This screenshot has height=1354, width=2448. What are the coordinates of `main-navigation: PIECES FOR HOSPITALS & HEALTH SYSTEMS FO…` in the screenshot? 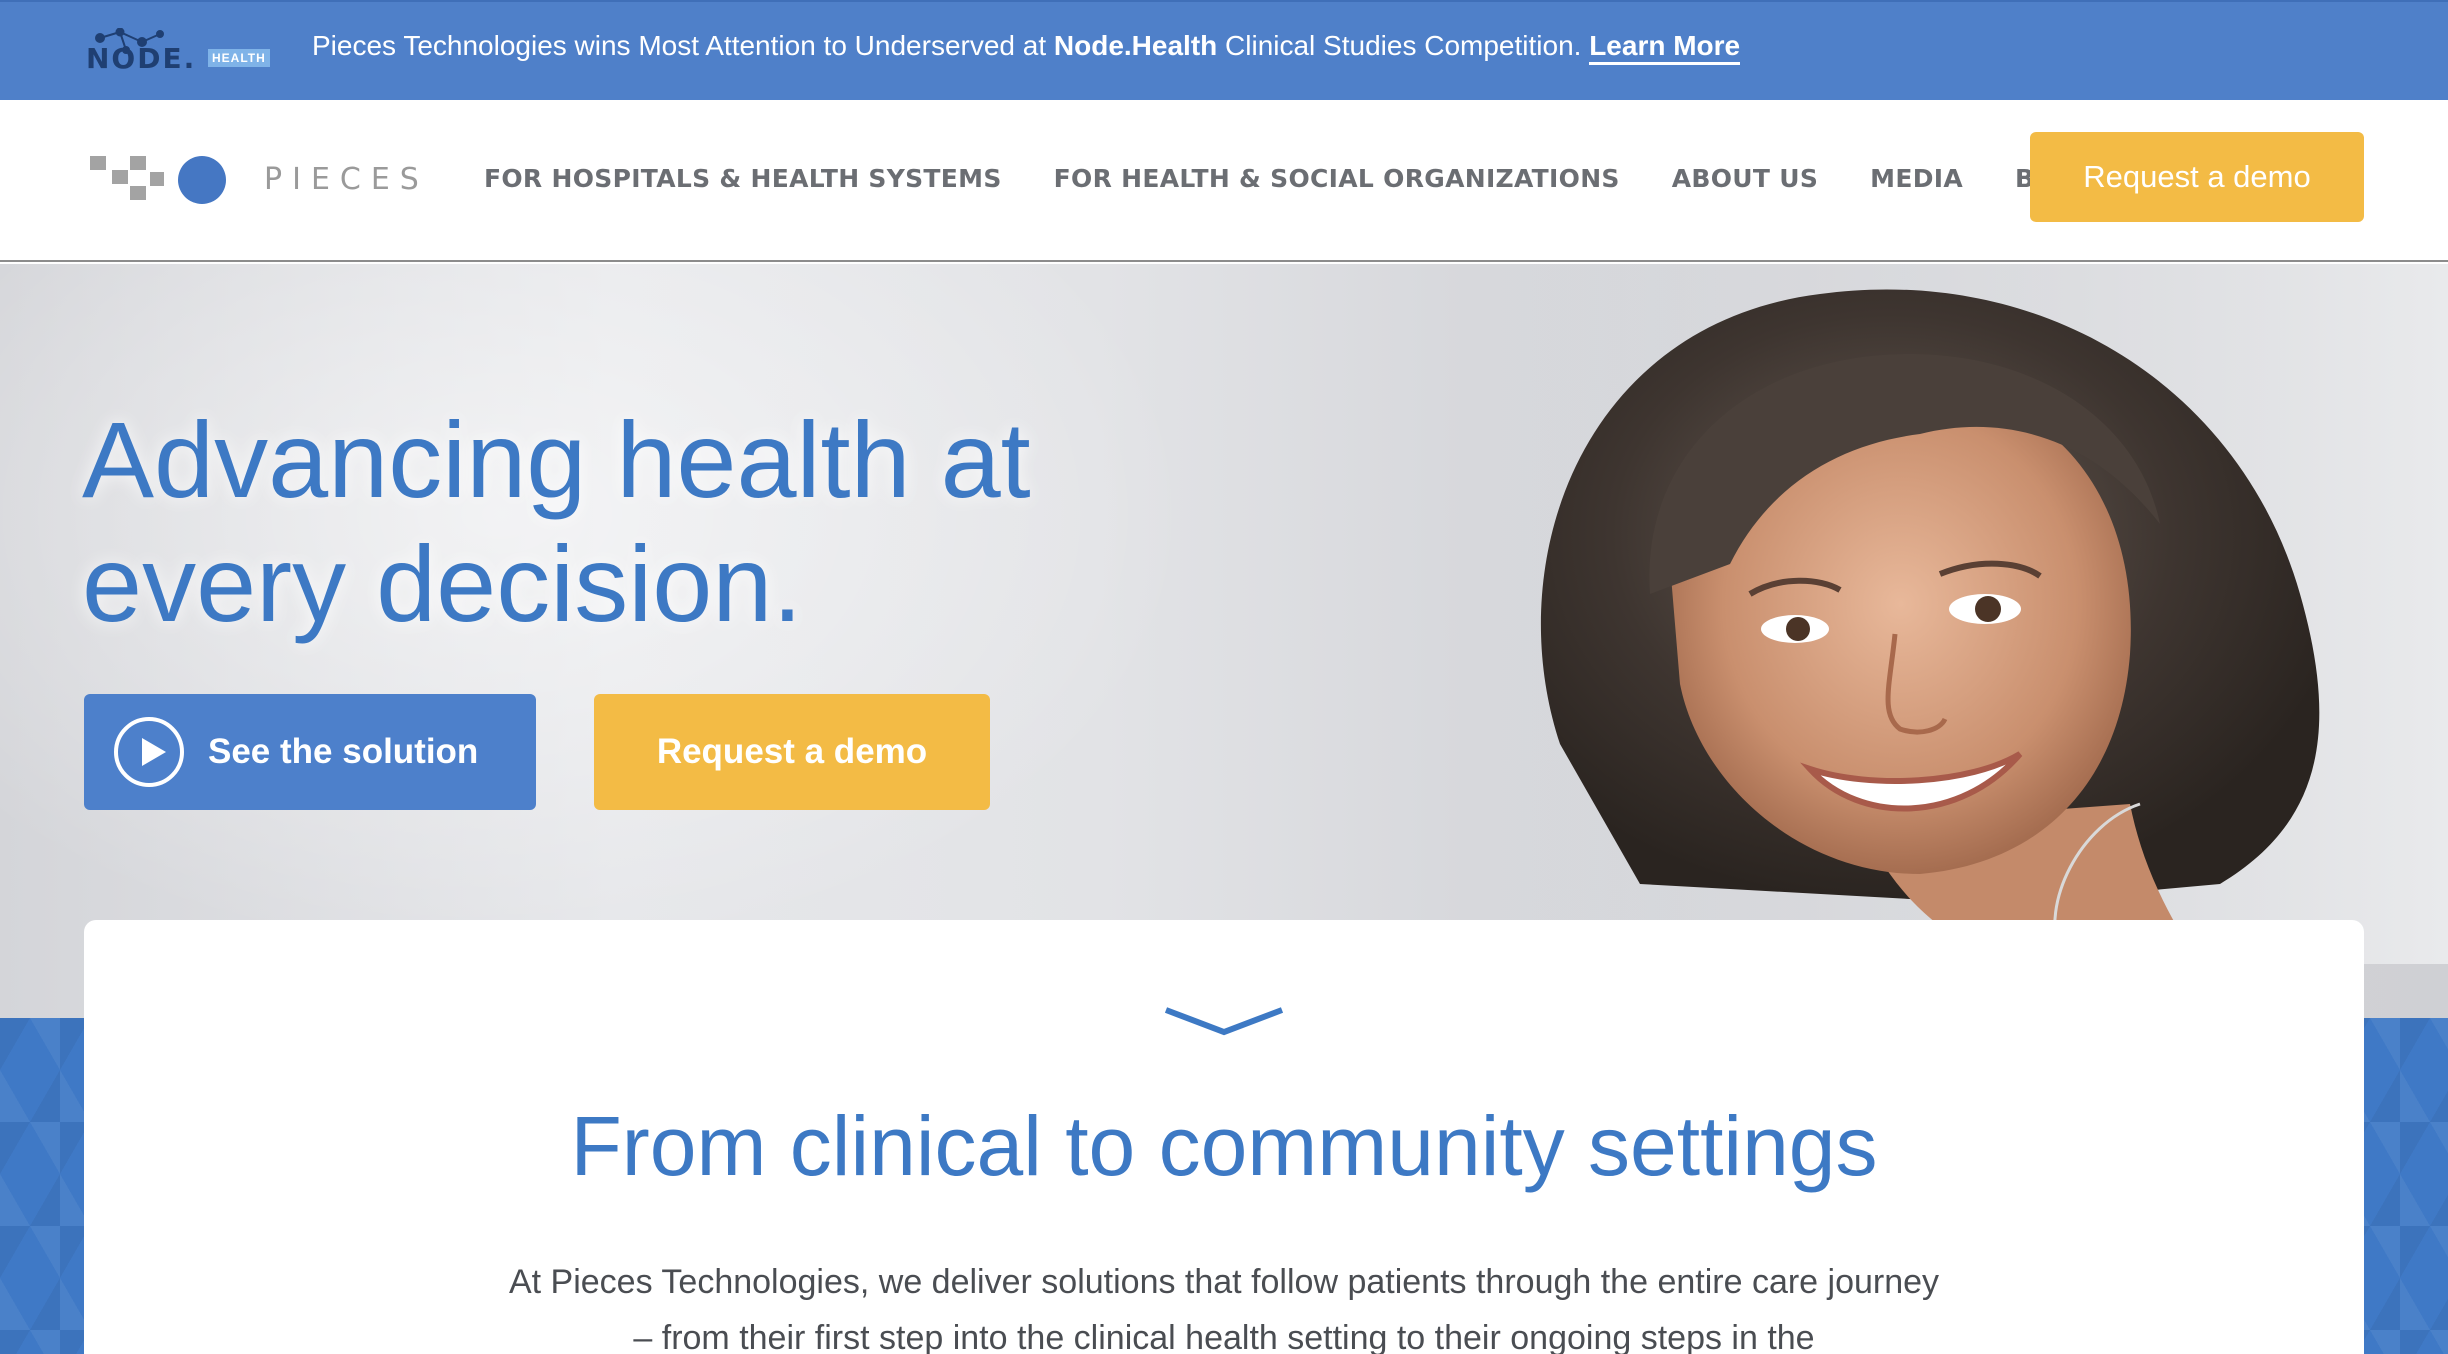 It's located at (1224, 181).